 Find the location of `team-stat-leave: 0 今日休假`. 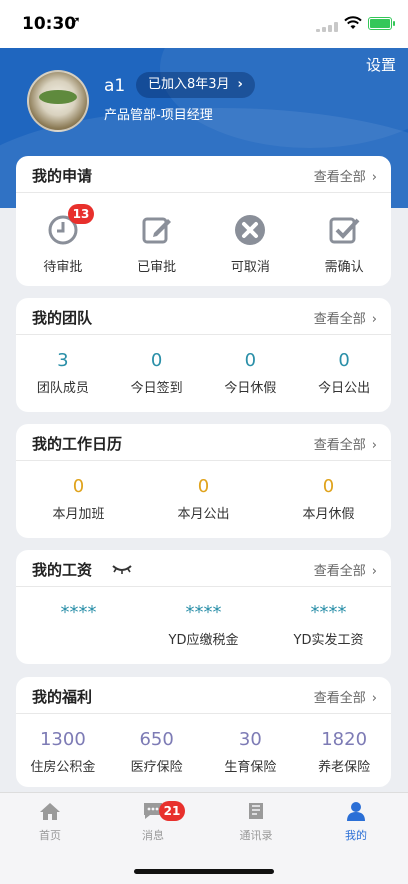

team-stat-leave: 0 今日休假 is located at coordinates (251, 373).